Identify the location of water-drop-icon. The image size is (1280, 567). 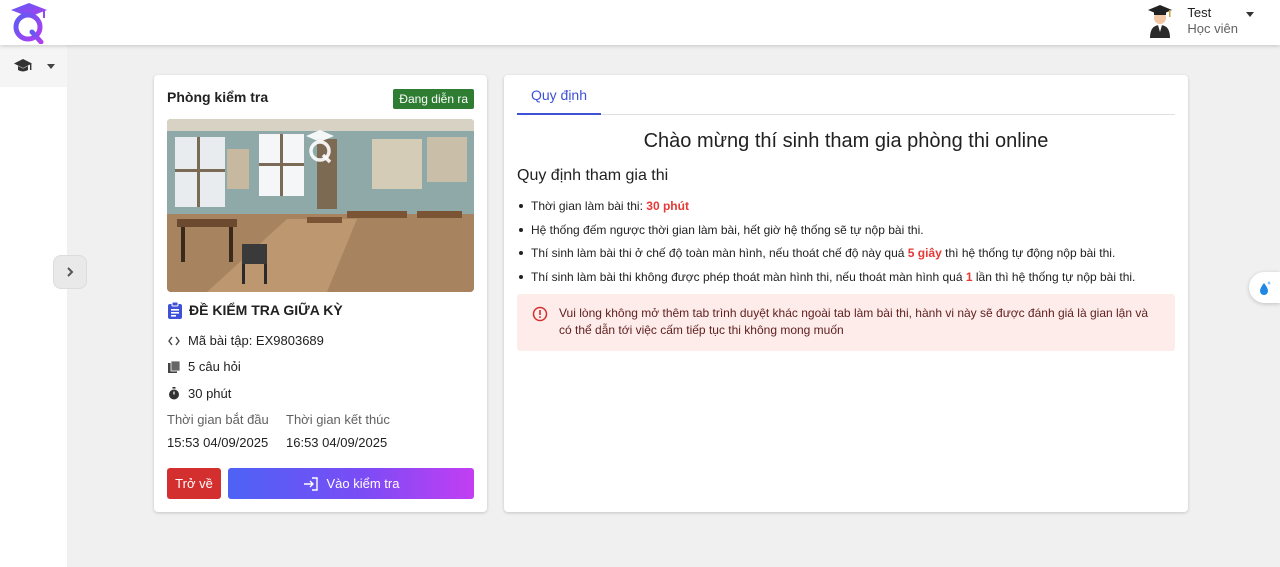
(1265, 287).